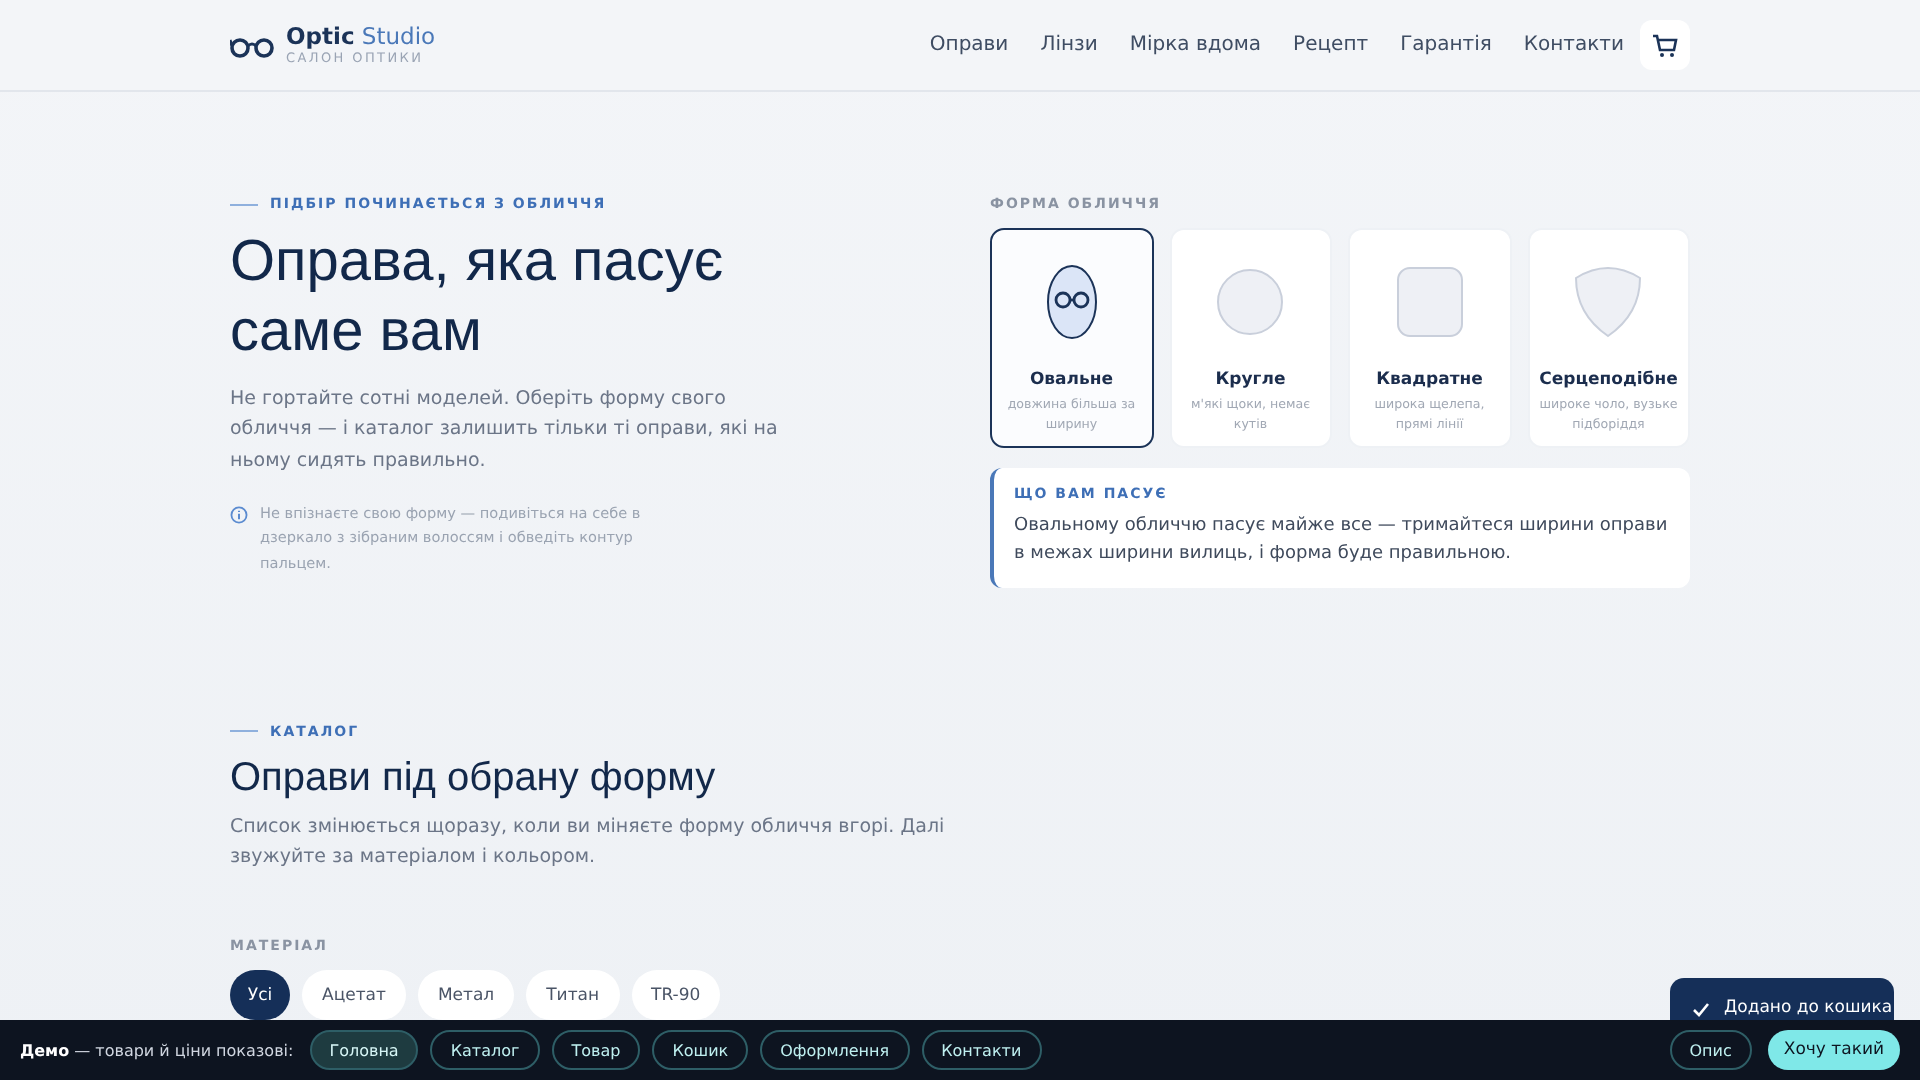 The image size is (1920, 1080). Describe the element at coordinates (596, 1050) in the screenshot. I see `demo-link: Товар` at that location.